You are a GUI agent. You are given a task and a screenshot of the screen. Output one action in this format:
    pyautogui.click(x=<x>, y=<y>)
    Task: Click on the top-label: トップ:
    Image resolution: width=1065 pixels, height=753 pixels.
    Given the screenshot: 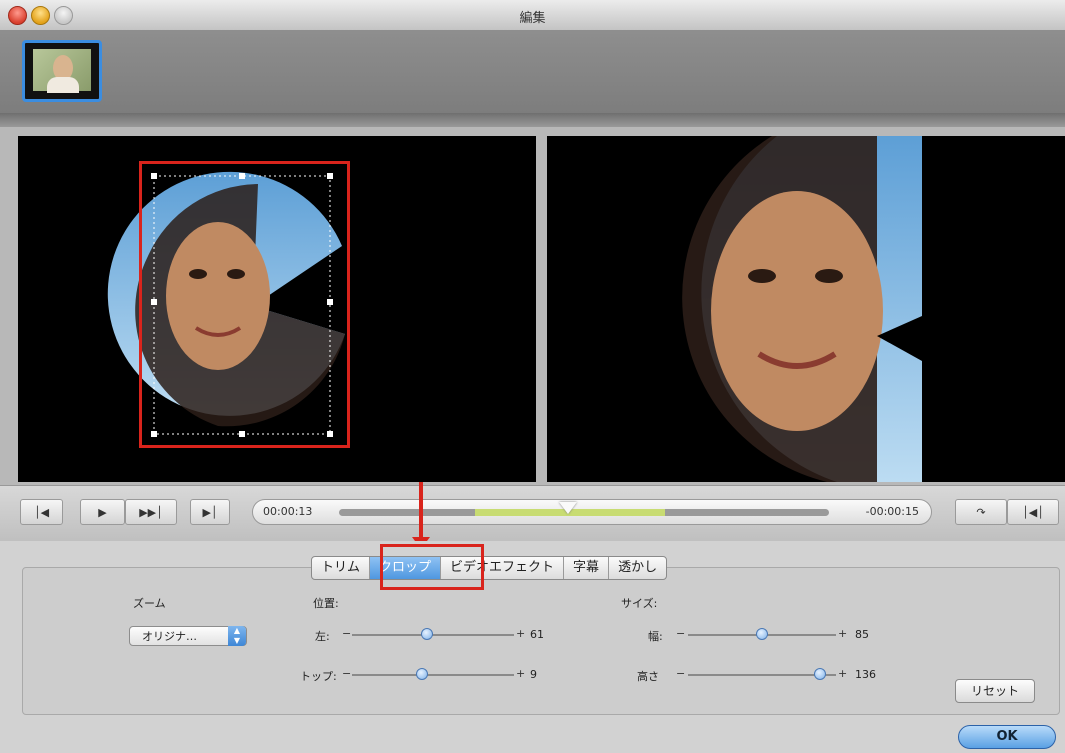 What is the action you would take?
    pyautogui.click(x=318, y=676)
    